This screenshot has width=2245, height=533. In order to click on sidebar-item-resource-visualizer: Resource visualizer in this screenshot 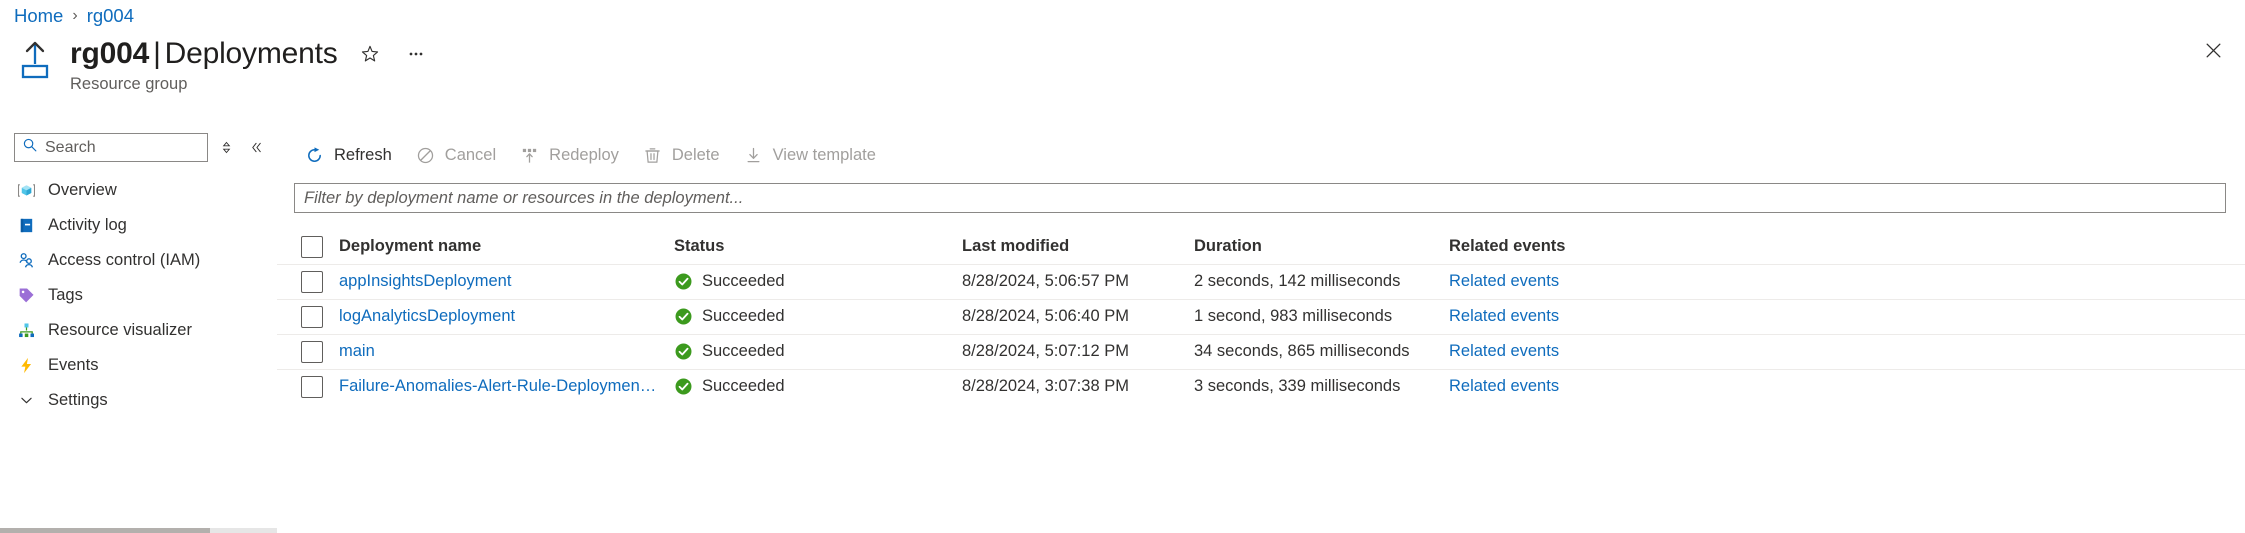, I will do `click(138, 330)`.